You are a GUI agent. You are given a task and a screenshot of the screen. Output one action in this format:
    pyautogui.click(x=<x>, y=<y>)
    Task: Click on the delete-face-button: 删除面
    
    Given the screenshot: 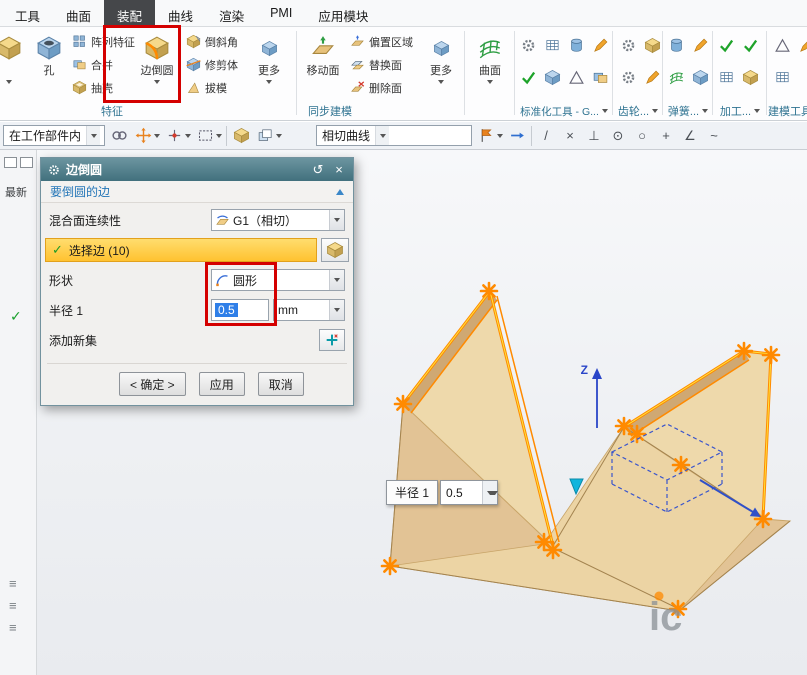 What is the action you would take?
    pyautogui.click(x=381, y=87)
    